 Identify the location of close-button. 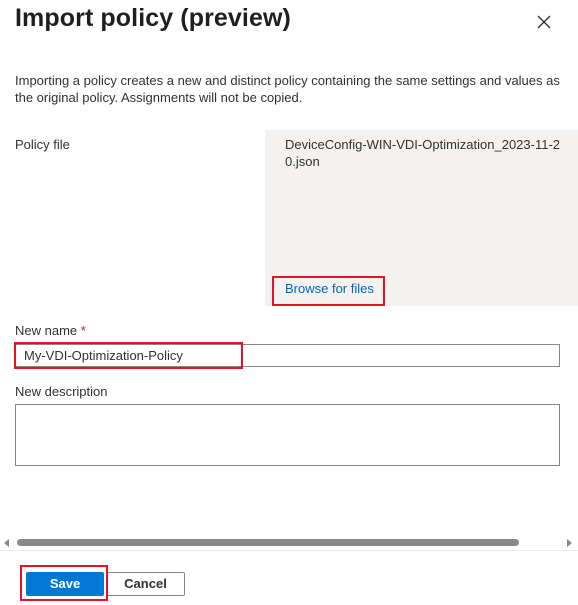
(544, 22).